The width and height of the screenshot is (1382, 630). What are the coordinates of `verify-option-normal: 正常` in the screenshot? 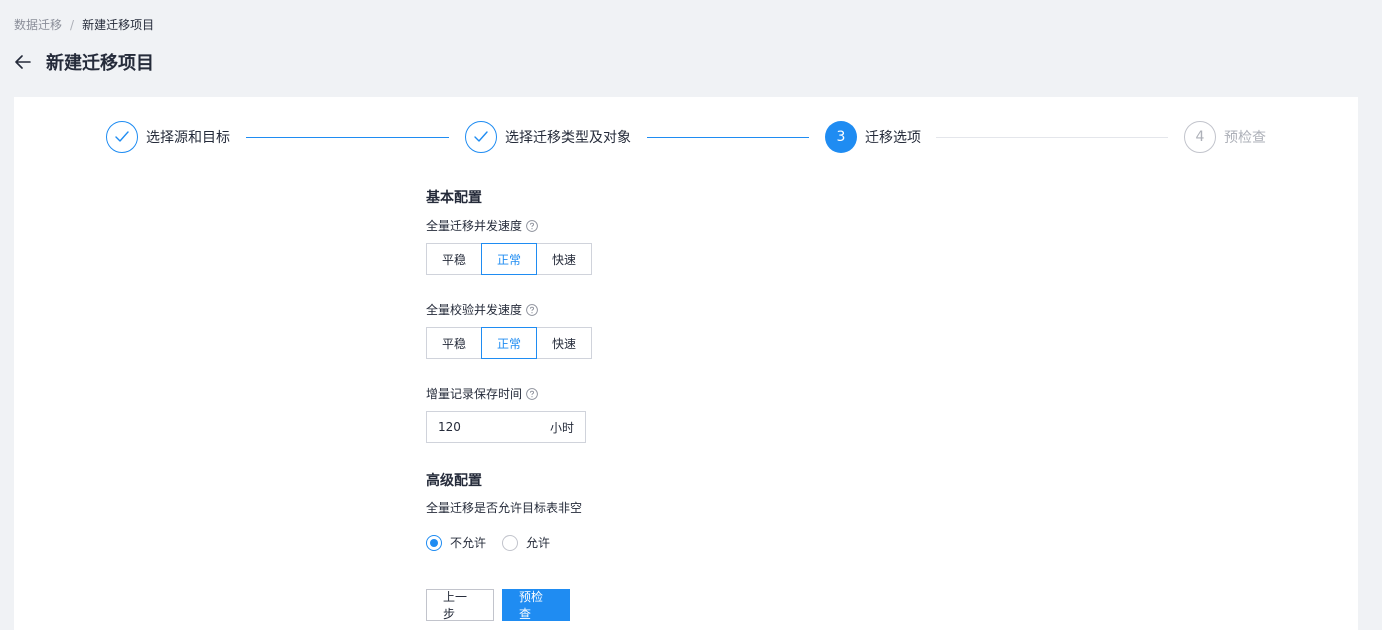 It's located at (509, 343).